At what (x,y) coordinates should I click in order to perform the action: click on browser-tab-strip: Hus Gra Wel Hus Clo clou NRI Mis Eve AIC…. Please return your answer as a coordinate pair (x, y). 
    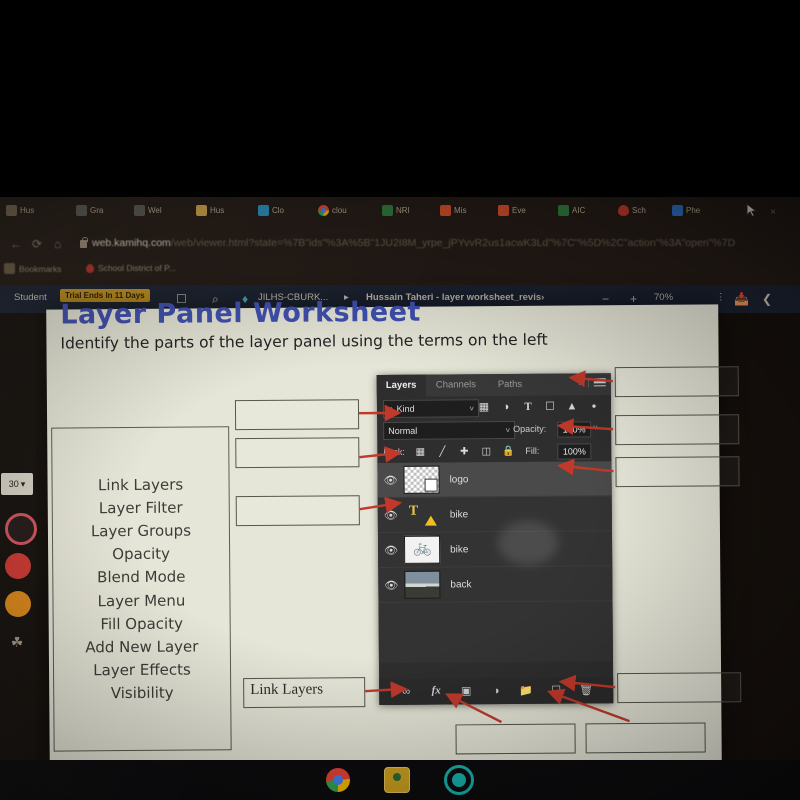
    Looking at the image, I should click on (400, 214).